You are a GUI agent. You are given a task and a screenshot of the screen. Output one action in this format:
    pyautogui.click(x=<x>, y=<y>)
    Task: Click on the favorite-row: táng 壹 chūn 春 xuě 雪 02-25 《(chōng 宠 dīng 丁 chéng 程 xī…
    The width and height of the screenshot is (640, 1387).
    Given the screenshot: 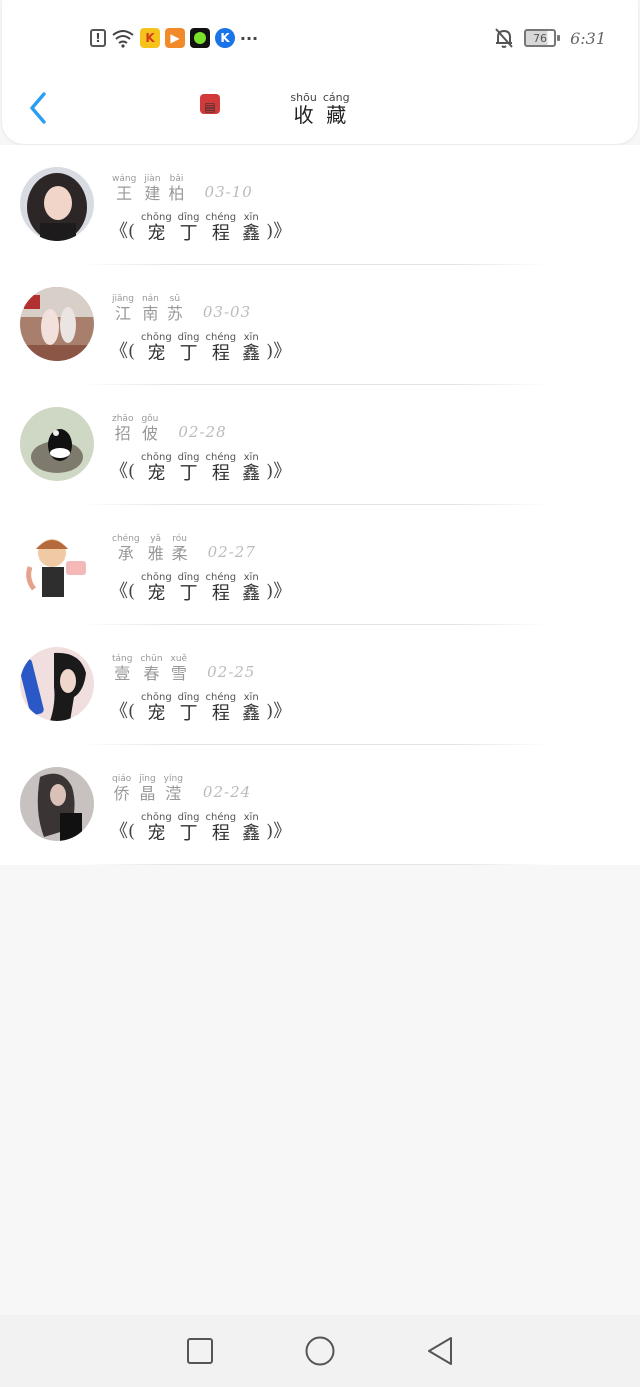 What is the action you would take?
    pyautogui.click(x=320, y=685)
    